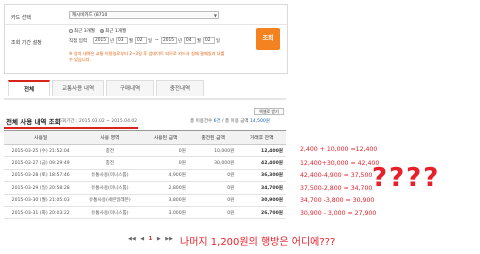 The width and height of the screenshot is (480, 254). What do you see at coordinates (41, 163) in the screenshot?
I see `cell-date: 2015-03-27 (금) 09:29:49` at bounding box center [41, 163].